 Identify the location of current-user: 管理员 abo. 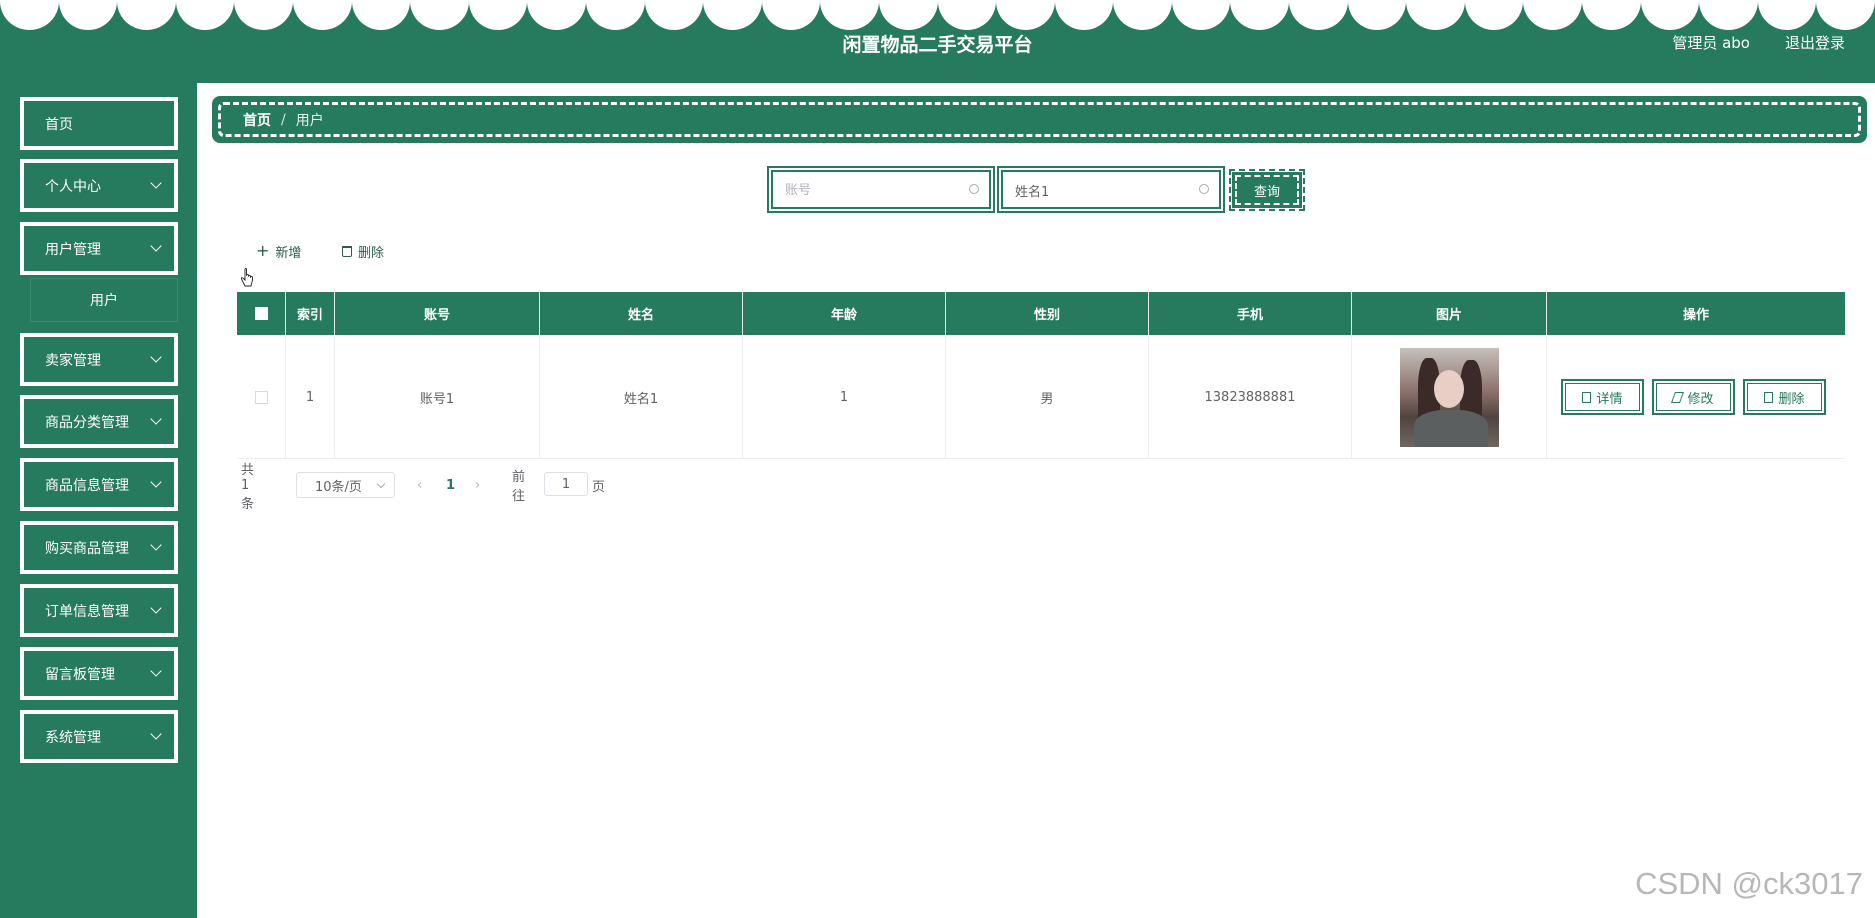
(1711, 43).